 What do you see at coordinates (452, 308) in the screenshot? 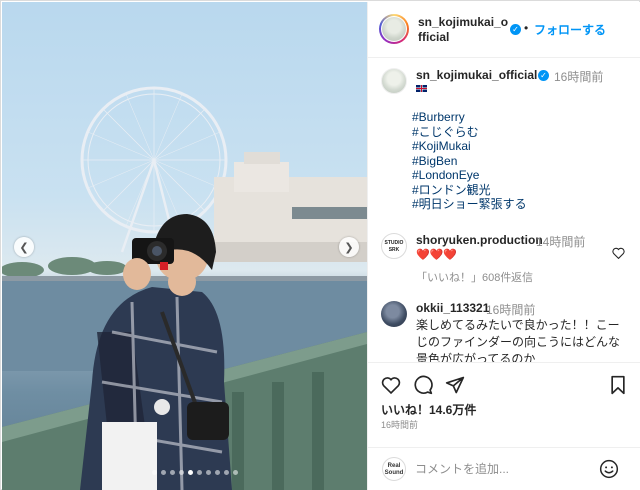
I see `commenter-username: okkii_113321` at bounding box center [452, 308].